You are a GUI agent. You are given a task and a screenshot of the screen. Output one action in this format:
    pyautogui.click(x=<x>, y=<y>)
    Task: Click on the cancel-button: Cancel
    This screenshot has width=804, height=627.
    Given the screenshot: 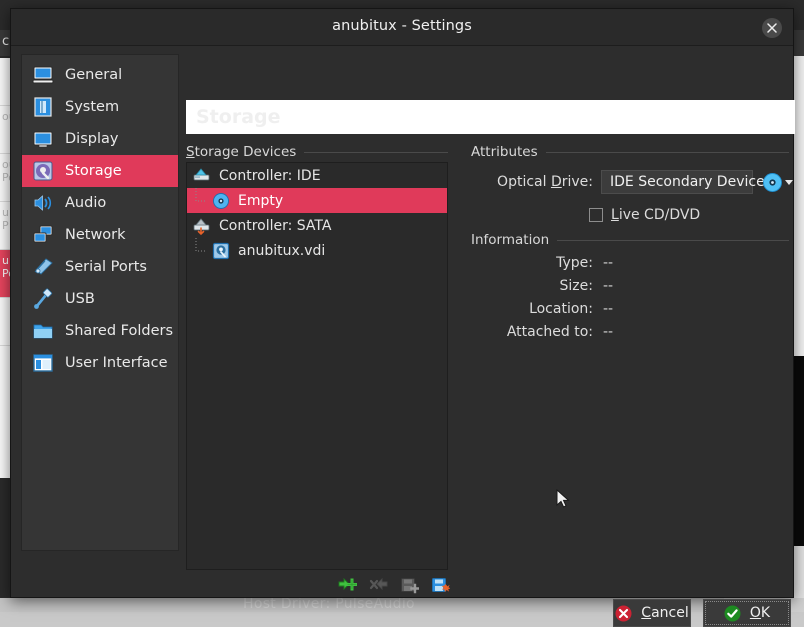 What is the action you would take?
    pyautogui.click(x=652, y=613)
    